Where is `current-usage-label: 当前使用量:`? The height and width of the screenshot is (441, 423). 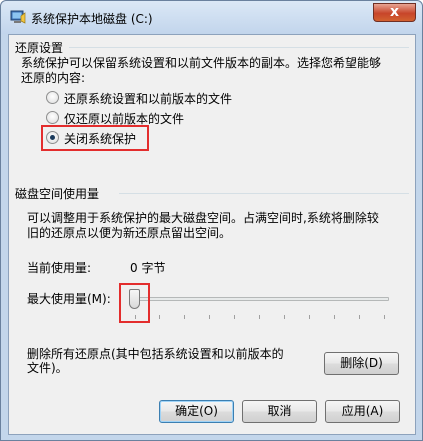
current-usage-label: 当前使用量: is located at coordinates (59, 268).